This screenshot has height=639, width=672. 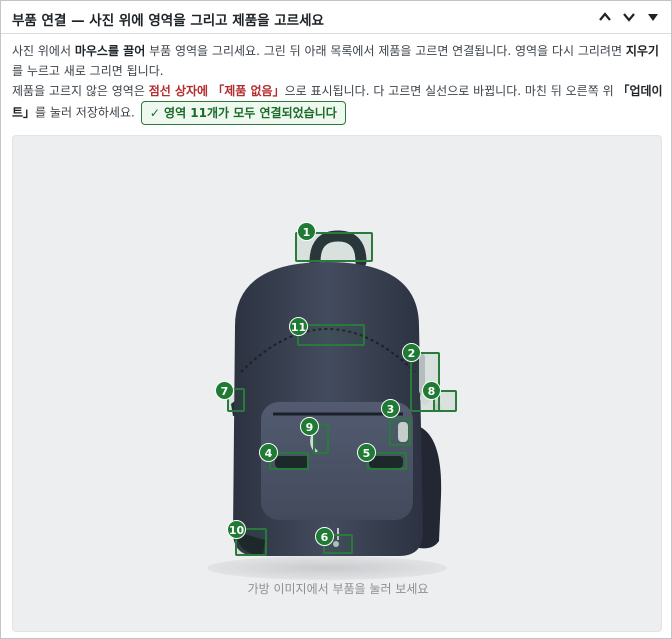 What do you see at coordinates (324, 536) in the screenshot?
I see `region-badge: 6` at bounding box center [324, 536].